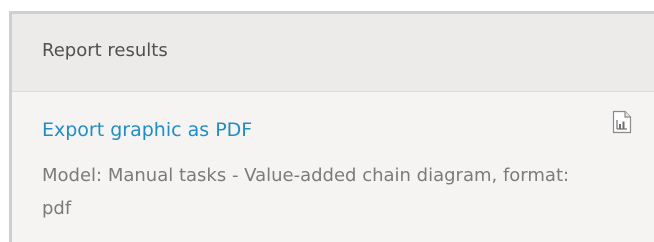 This screenshot has width=654, height=242. Describe the element at coordinates (622, 122) in the screenshot. I see `report-chart-icon` at that location.